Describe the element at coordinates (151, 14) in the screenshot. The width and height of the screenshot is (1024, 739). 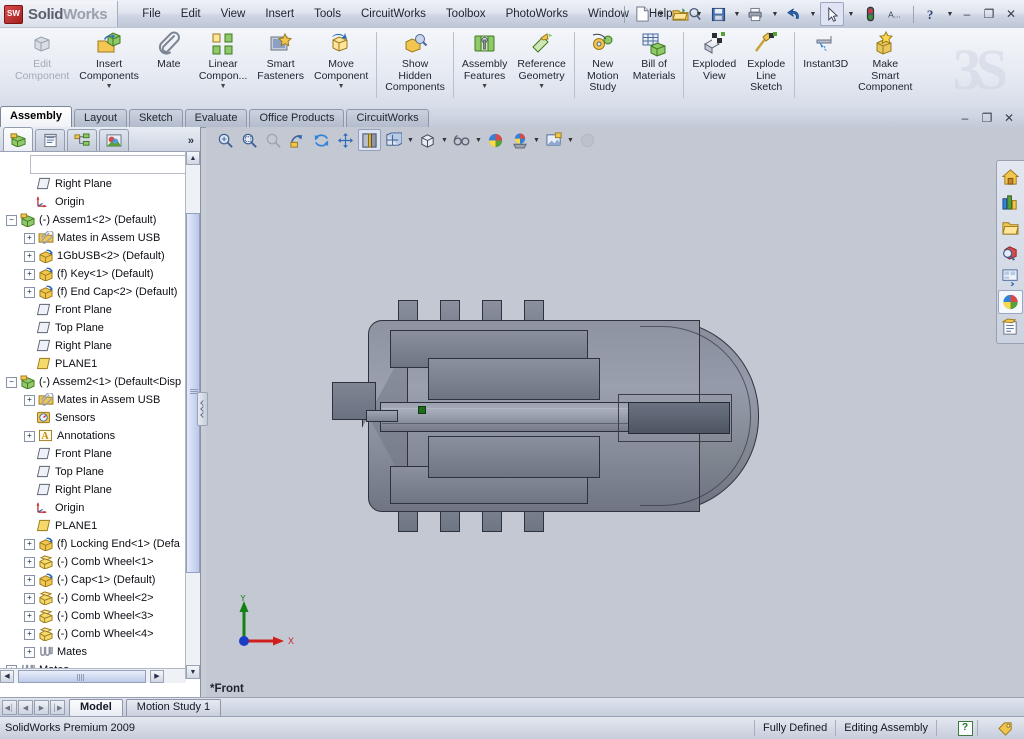
I see `menu-item-file: File` at that location.